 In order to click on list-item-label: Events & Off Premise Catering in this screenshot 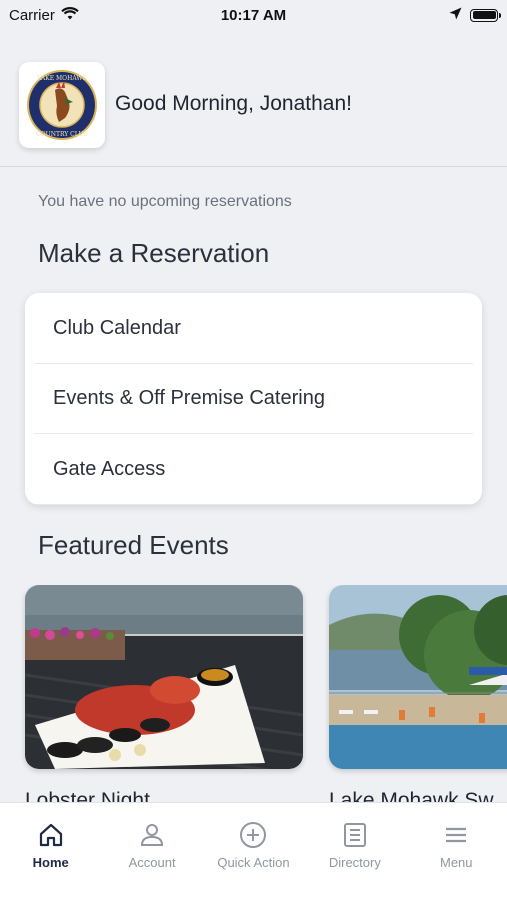, I will do `click(189, 398)`.